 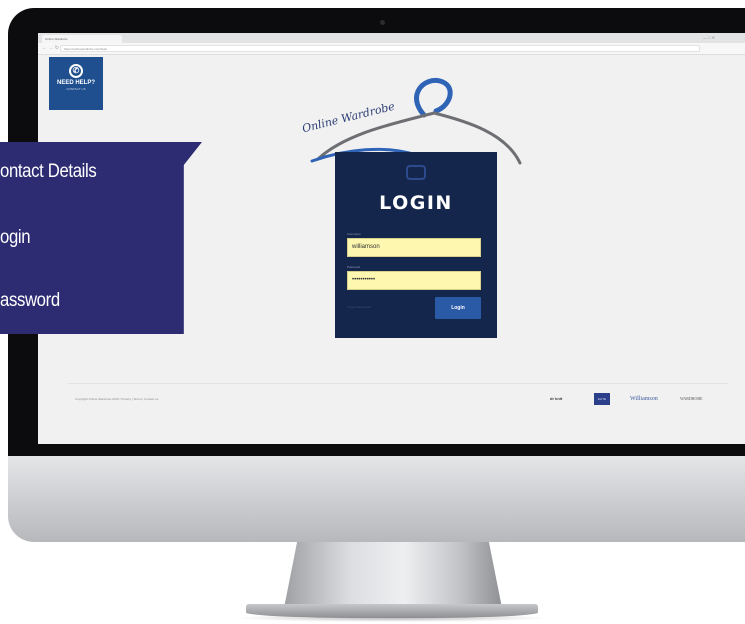 I want to click on need-help-sub-label: CONTACT US, so click(x=76, y=89).